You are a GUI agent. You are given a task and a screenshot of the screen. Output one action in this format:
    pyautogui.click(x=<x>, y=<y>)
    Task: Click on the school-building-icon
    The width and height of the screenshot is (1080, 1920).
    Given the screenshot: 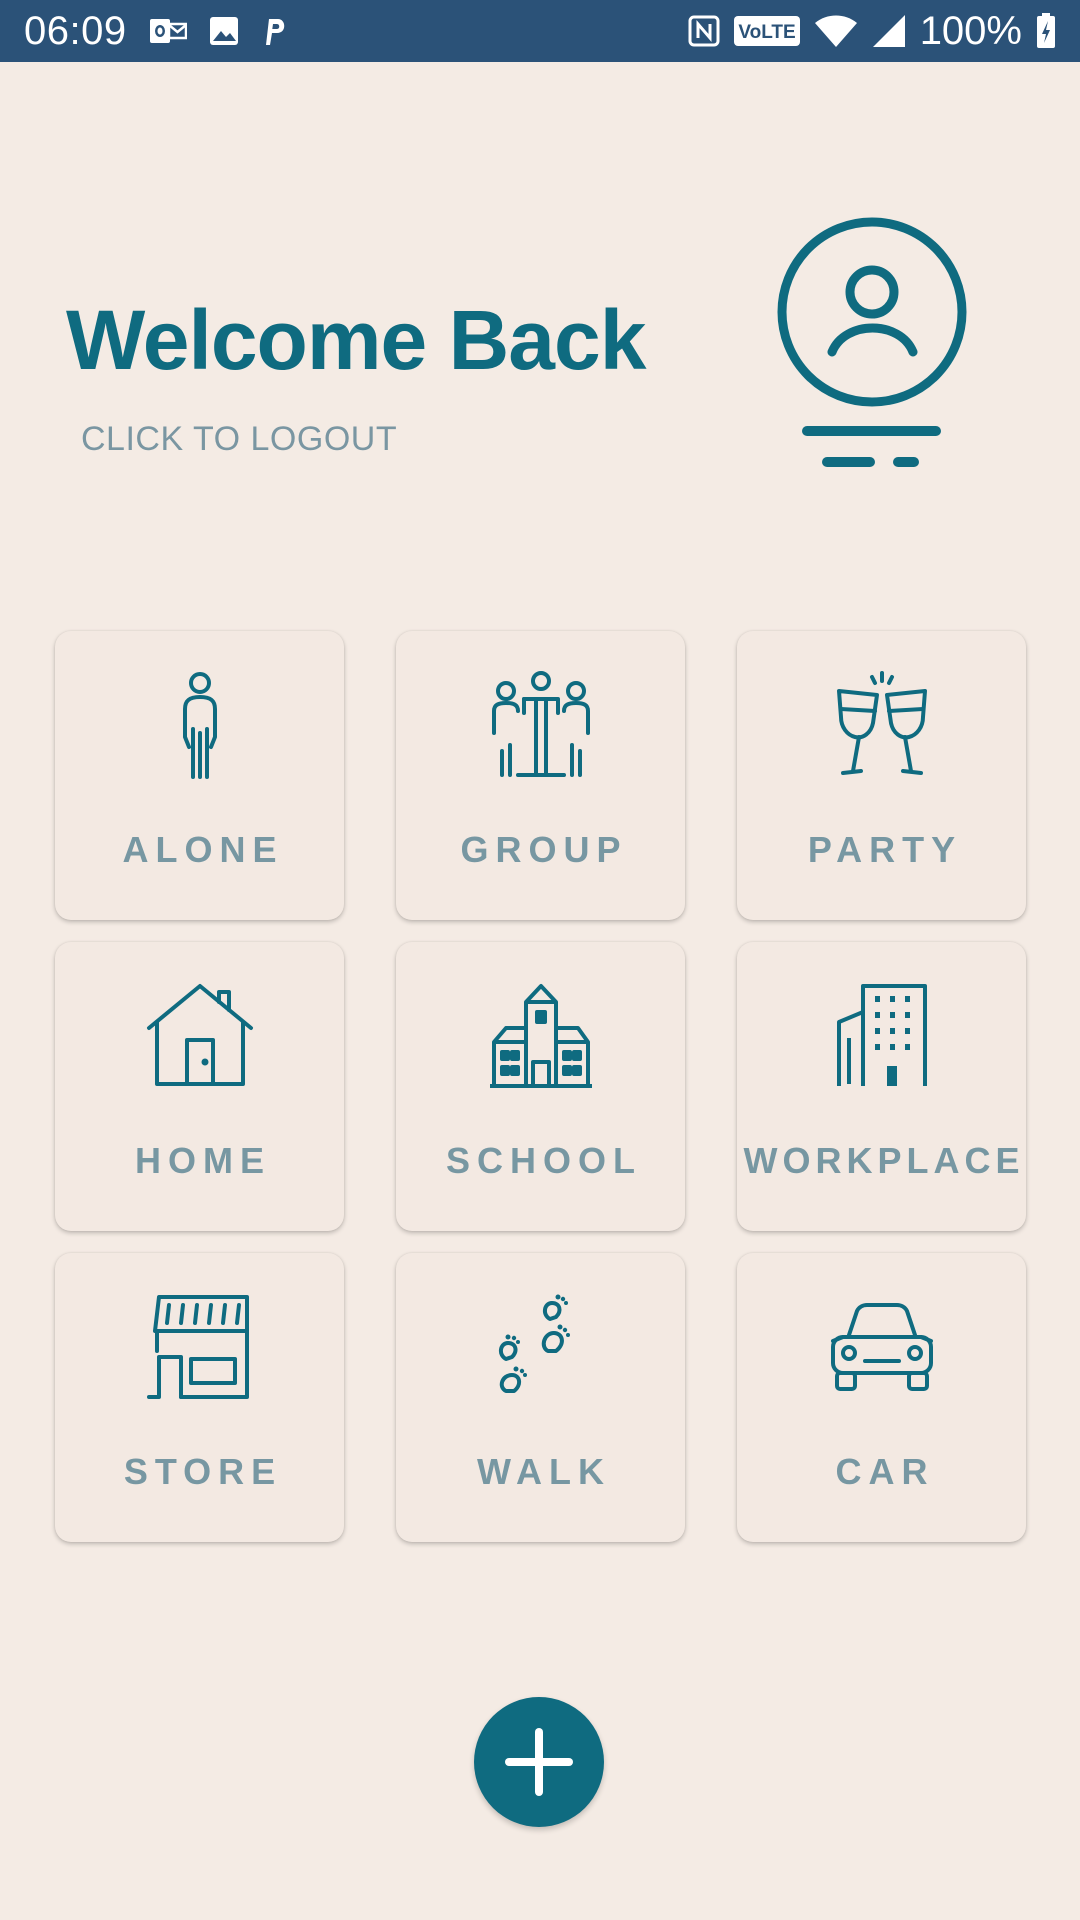 What is the action you would take?
    pyautogui.click(x=541, y=1037)
    